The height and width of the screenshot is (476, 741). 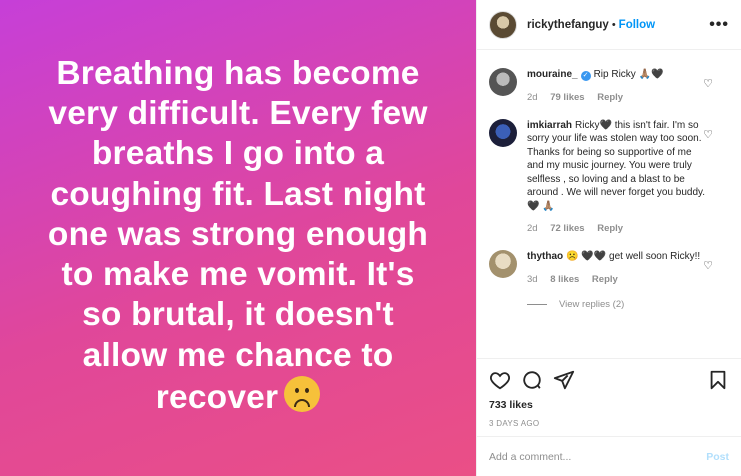 What do you see at coordinates (500, 380) in the screenshot?
I see `like-heart-icon` at bounding box center [500, 380].